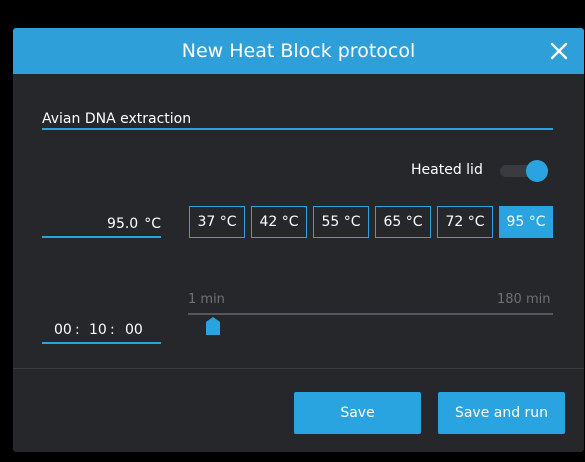  Describe the element at coordinates (279, 222) in the screenshot. I see `preset-42: 42 °C` at that location.